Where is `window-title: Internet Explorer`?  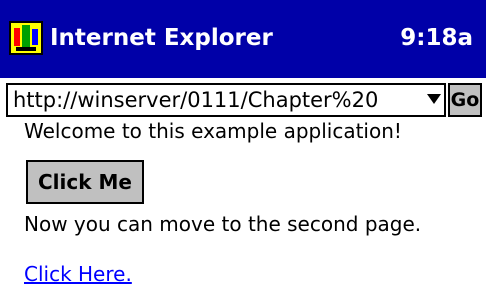 window-title: Internet Explorer is located at coordinates (161, 38).